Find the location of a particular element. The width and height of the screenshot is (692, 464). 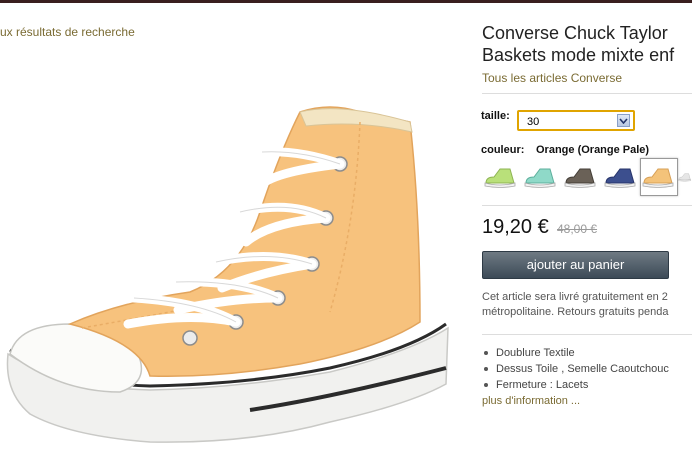

list-item: Fermeture : Lacets is located at coordinates (575, 385).